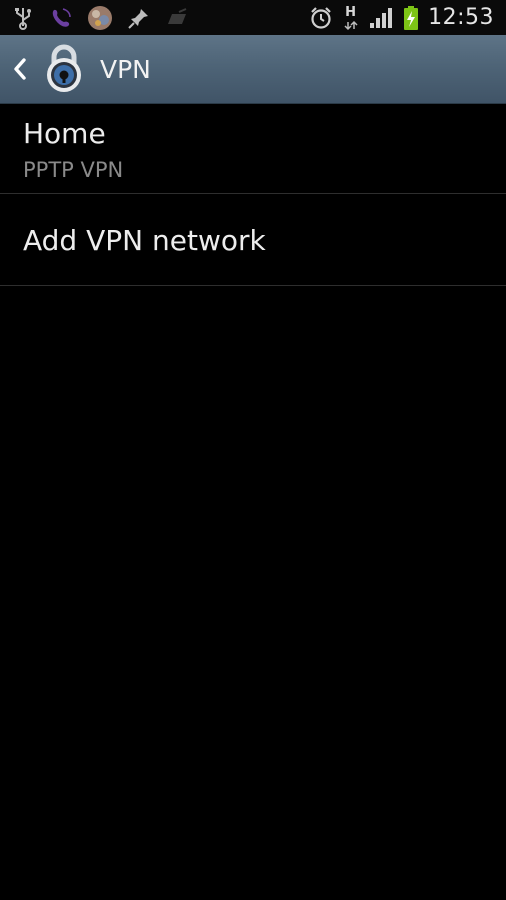  Describe the element at coordinates (253, 149) in the screenshot. I see `vpn-profile-home: Home PPTP VPN` at that location.